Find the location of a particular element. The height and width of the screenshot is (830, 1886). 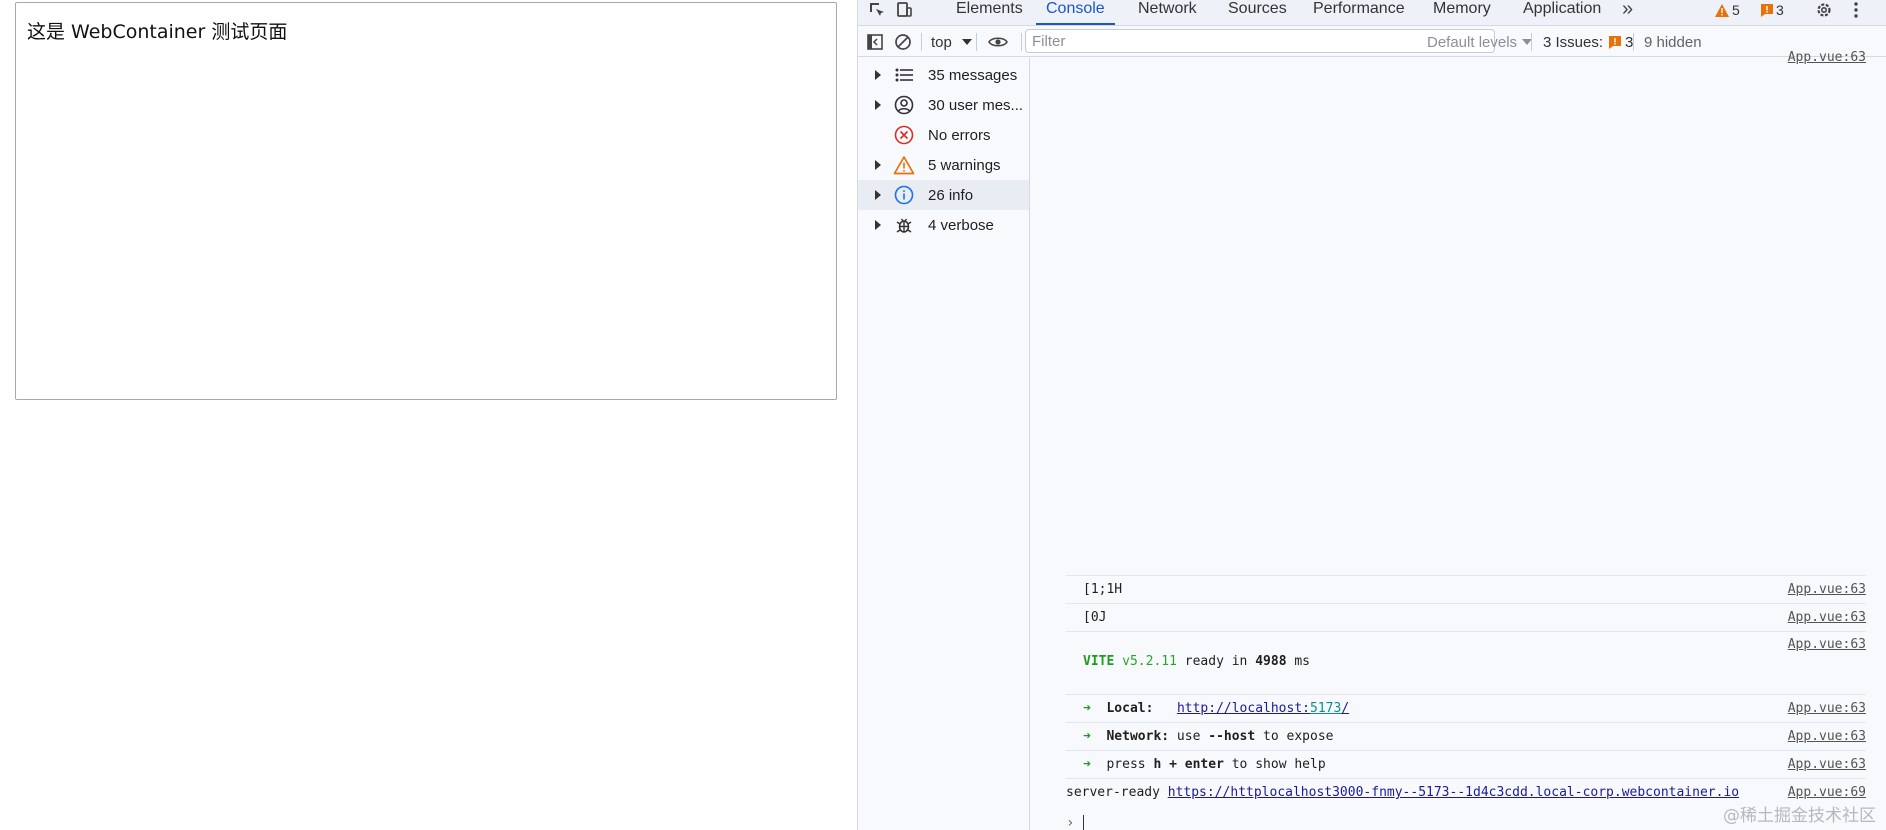

issues-button: 3 Issues: 3 is located at coordinates (1588, 42).